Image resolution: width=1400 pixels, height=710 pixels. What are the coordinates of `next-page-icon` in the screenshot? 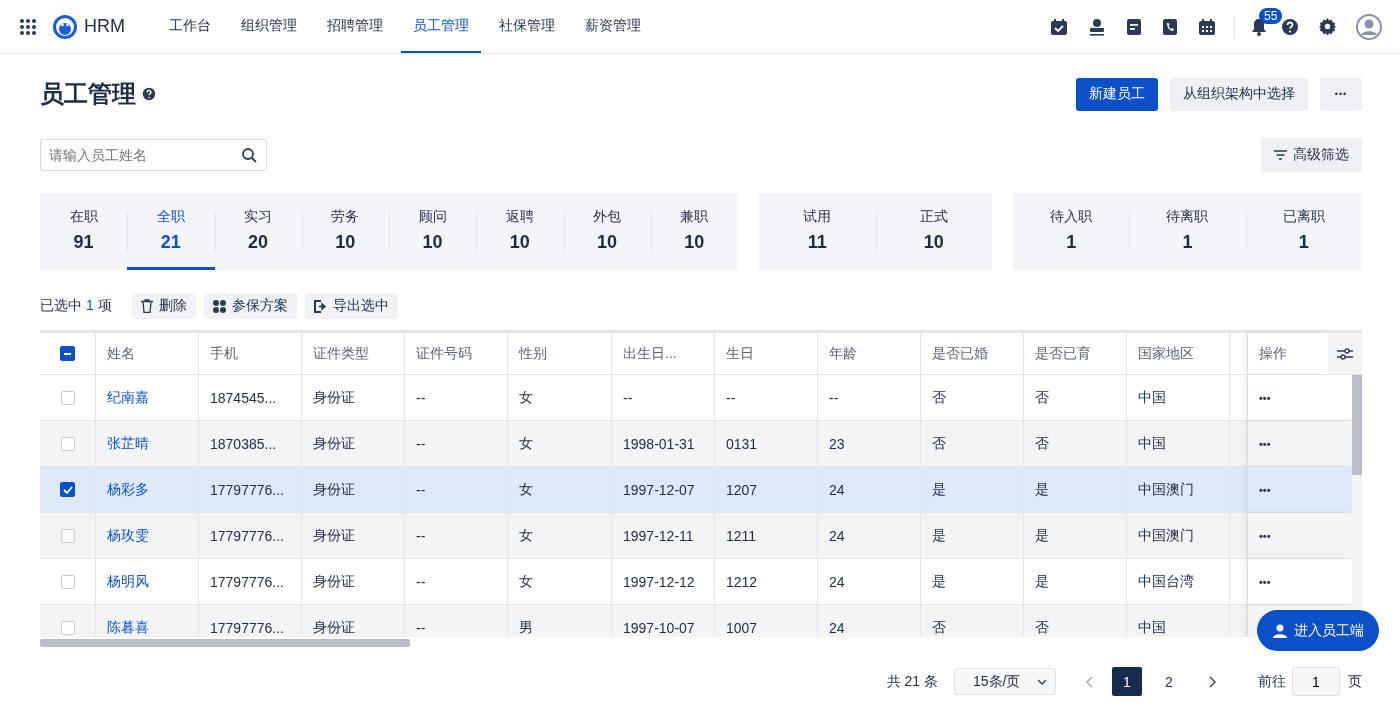 It's located at (1212, 681).